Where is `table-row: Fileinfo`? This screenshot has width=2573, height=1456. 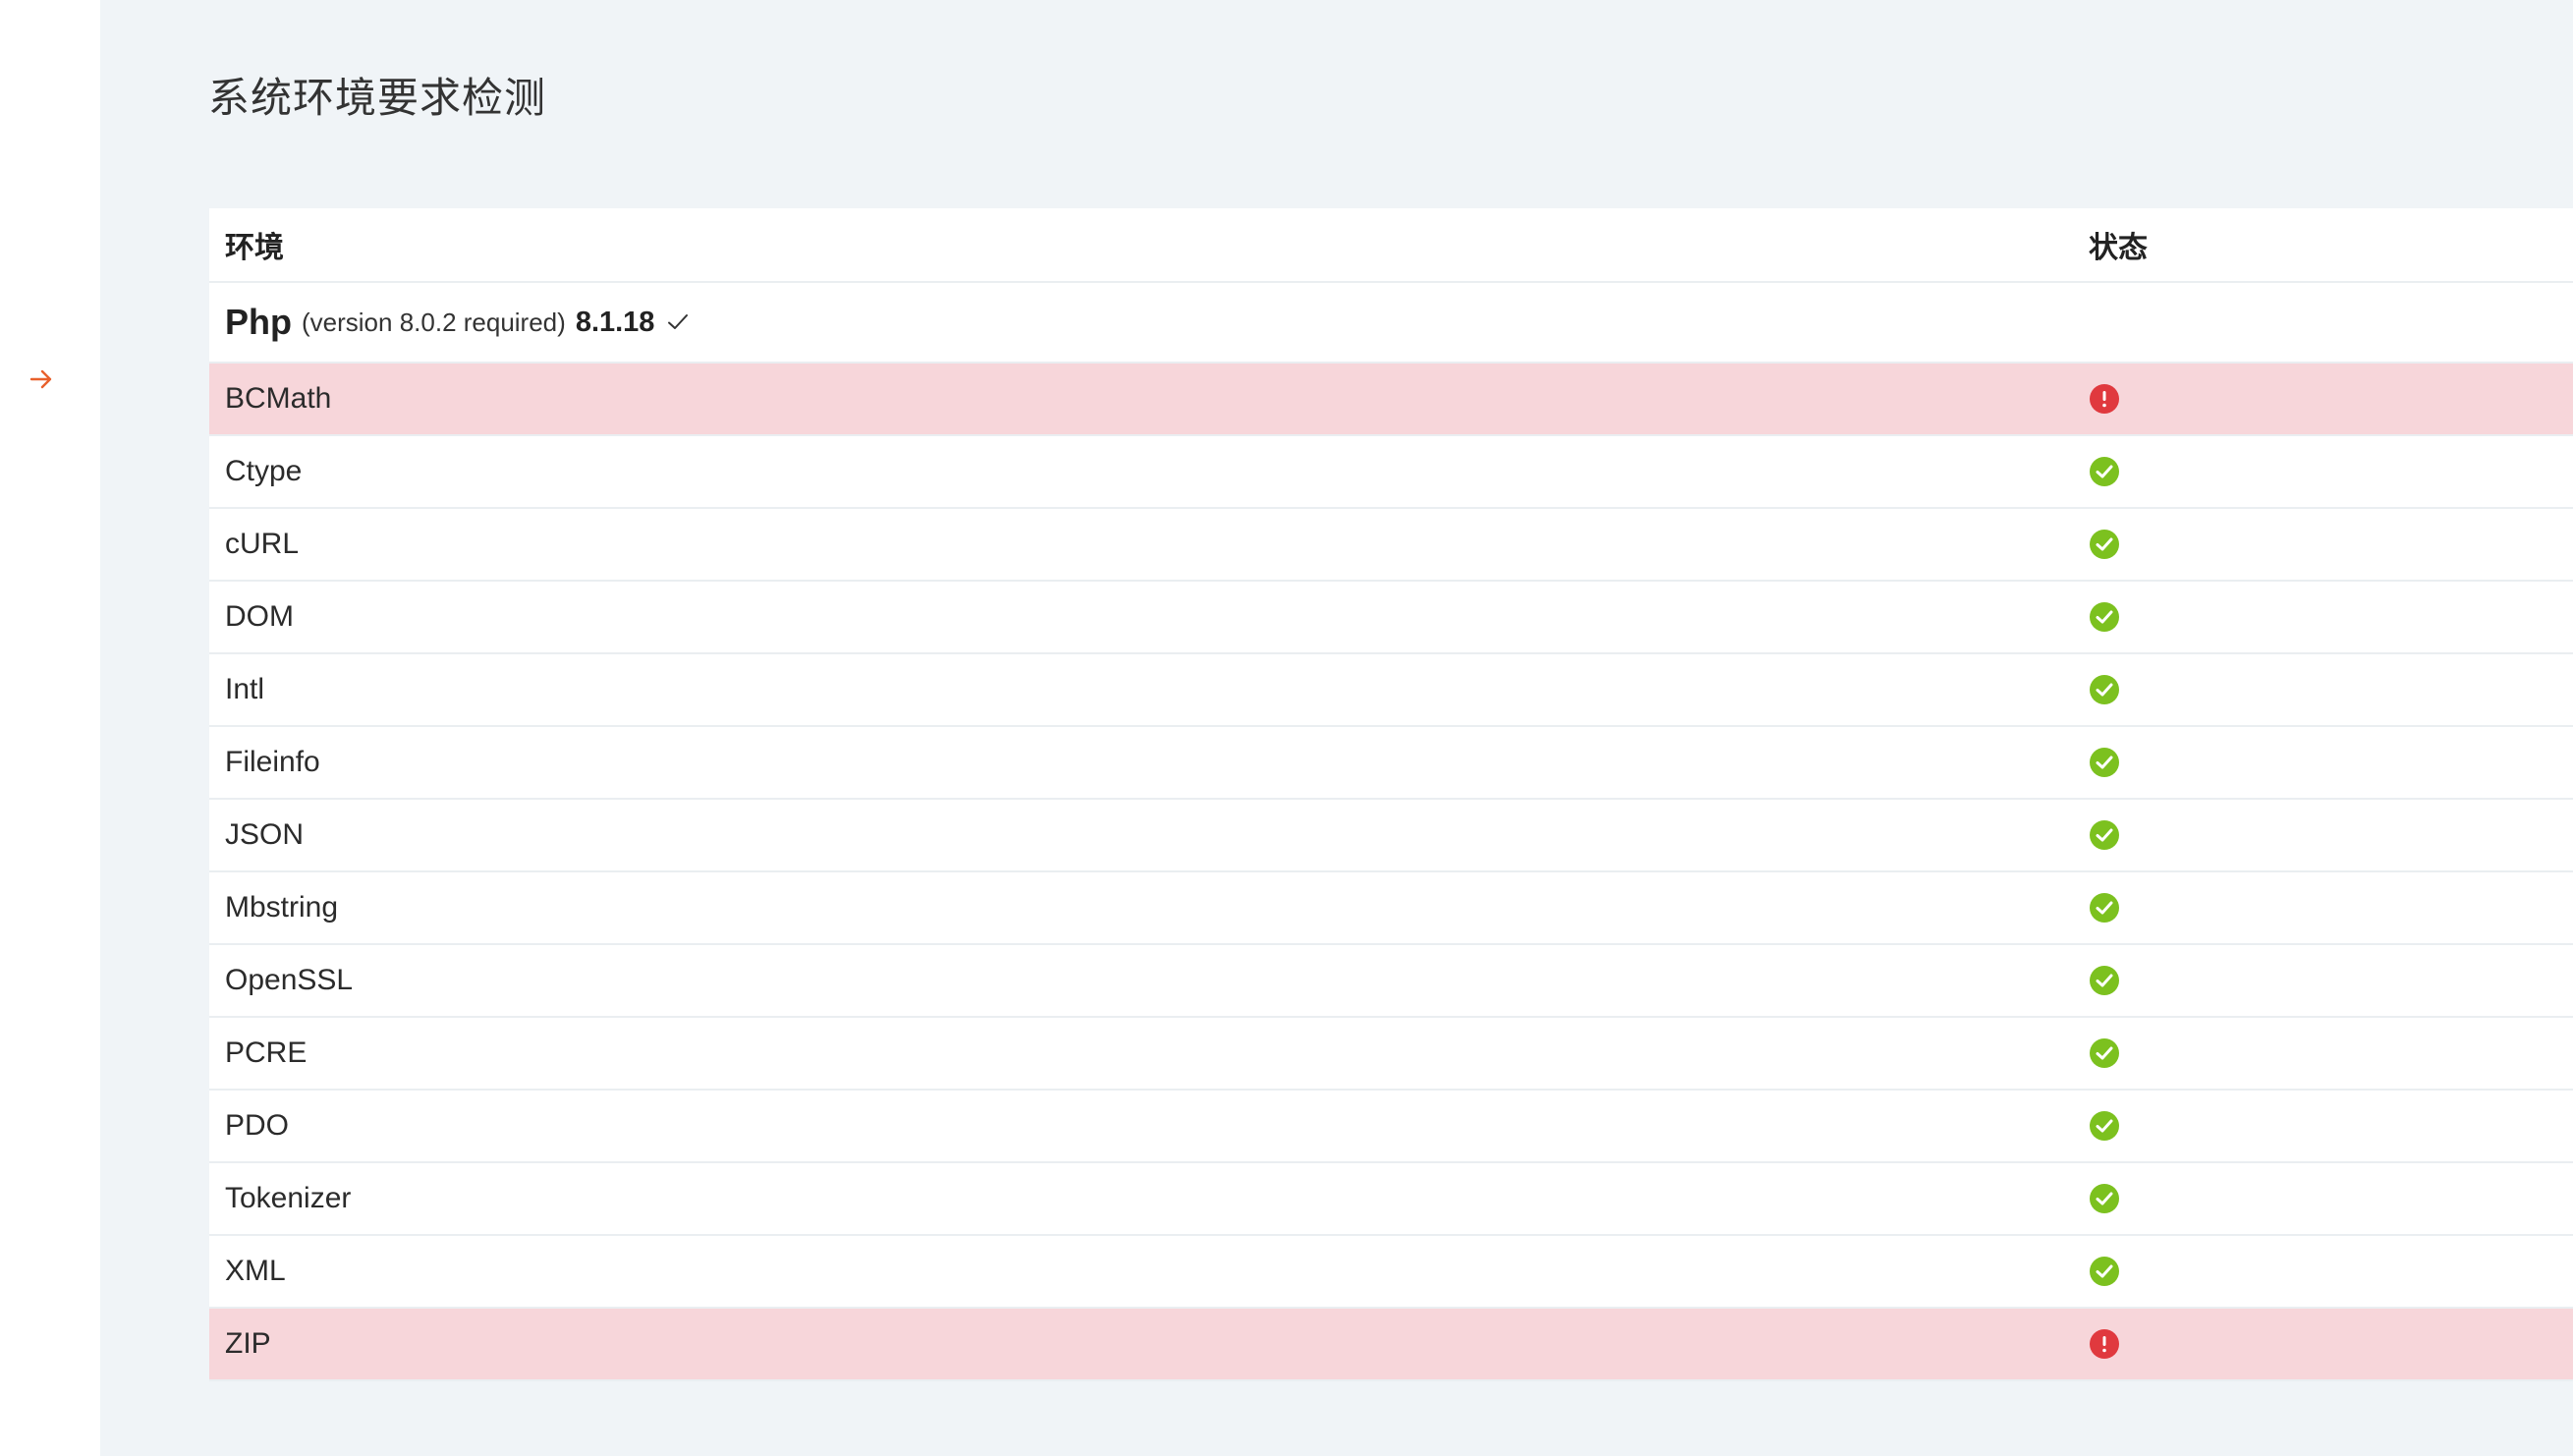 table-row: Fileinfo is located at coordinates (1391, 763).